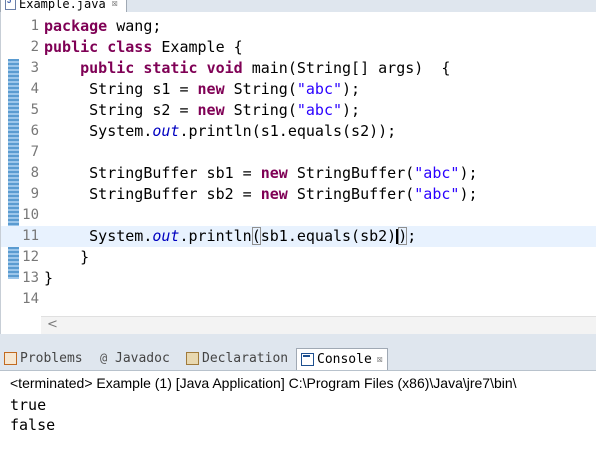  What do you see at coordinates (30, 299) in the screenshot?
I see `line-number: 14` at bounding box center [30, 299].